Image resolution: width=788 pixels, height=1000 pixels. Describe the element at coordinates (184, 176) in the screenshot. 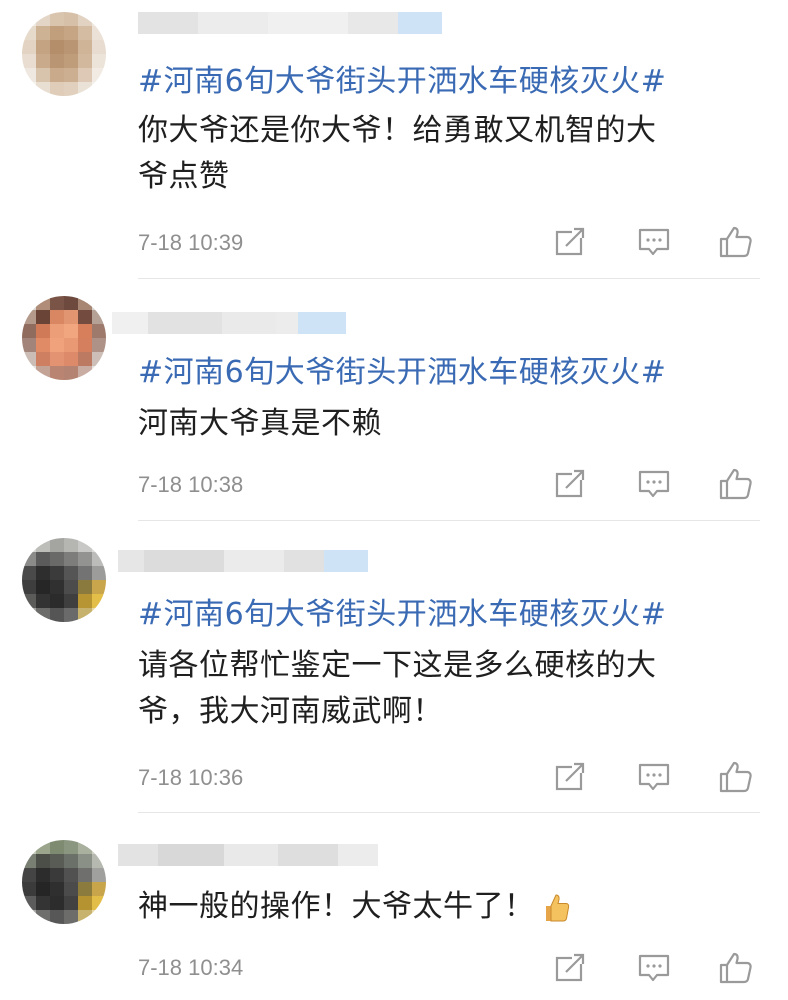

I see `comment-text-line: 爷点赞` at that location.